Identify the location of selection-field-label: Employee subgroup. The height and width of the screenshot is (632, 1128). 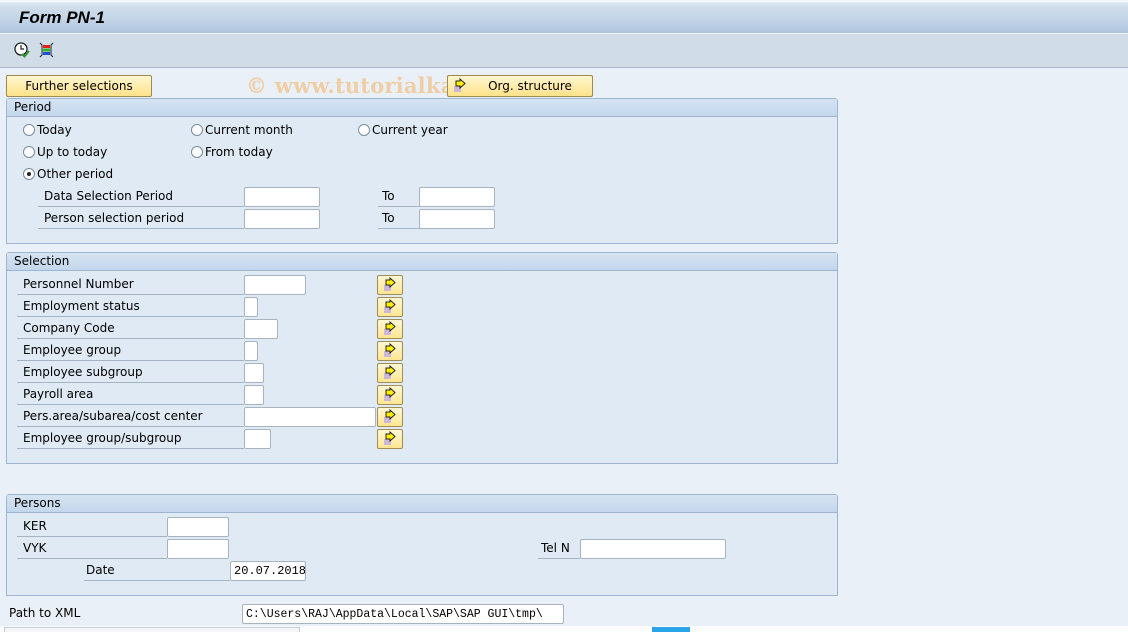
(130, 373).